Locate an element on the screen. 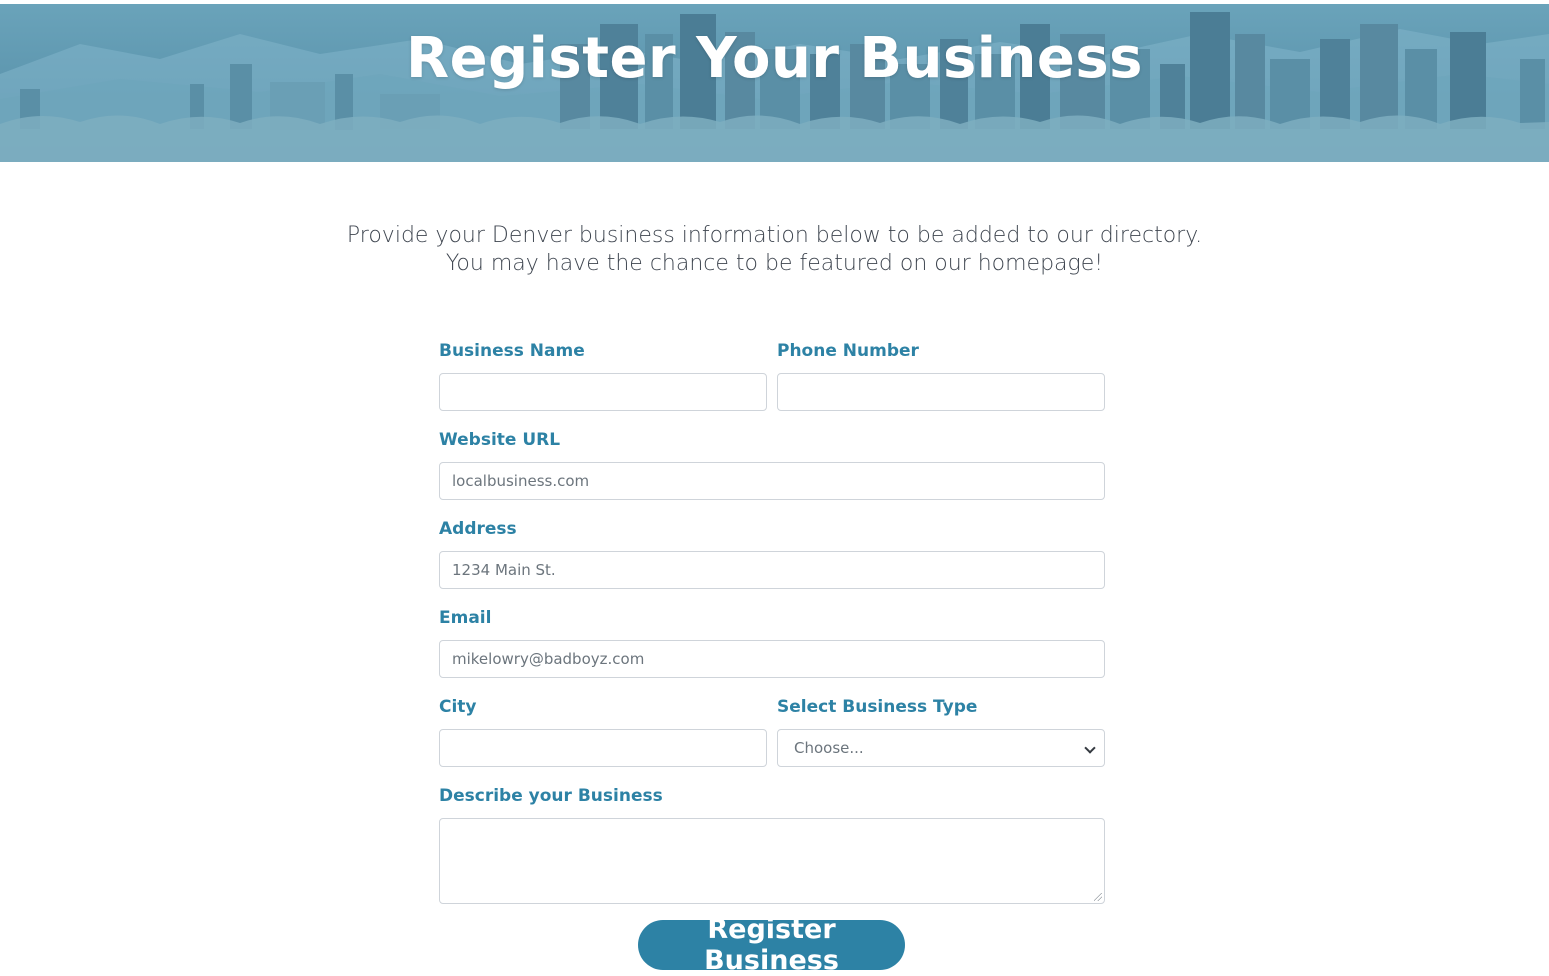 This screenshot has height=976, width=1549. phone-number-label: Phone Number is located at coordinates (848, 351).